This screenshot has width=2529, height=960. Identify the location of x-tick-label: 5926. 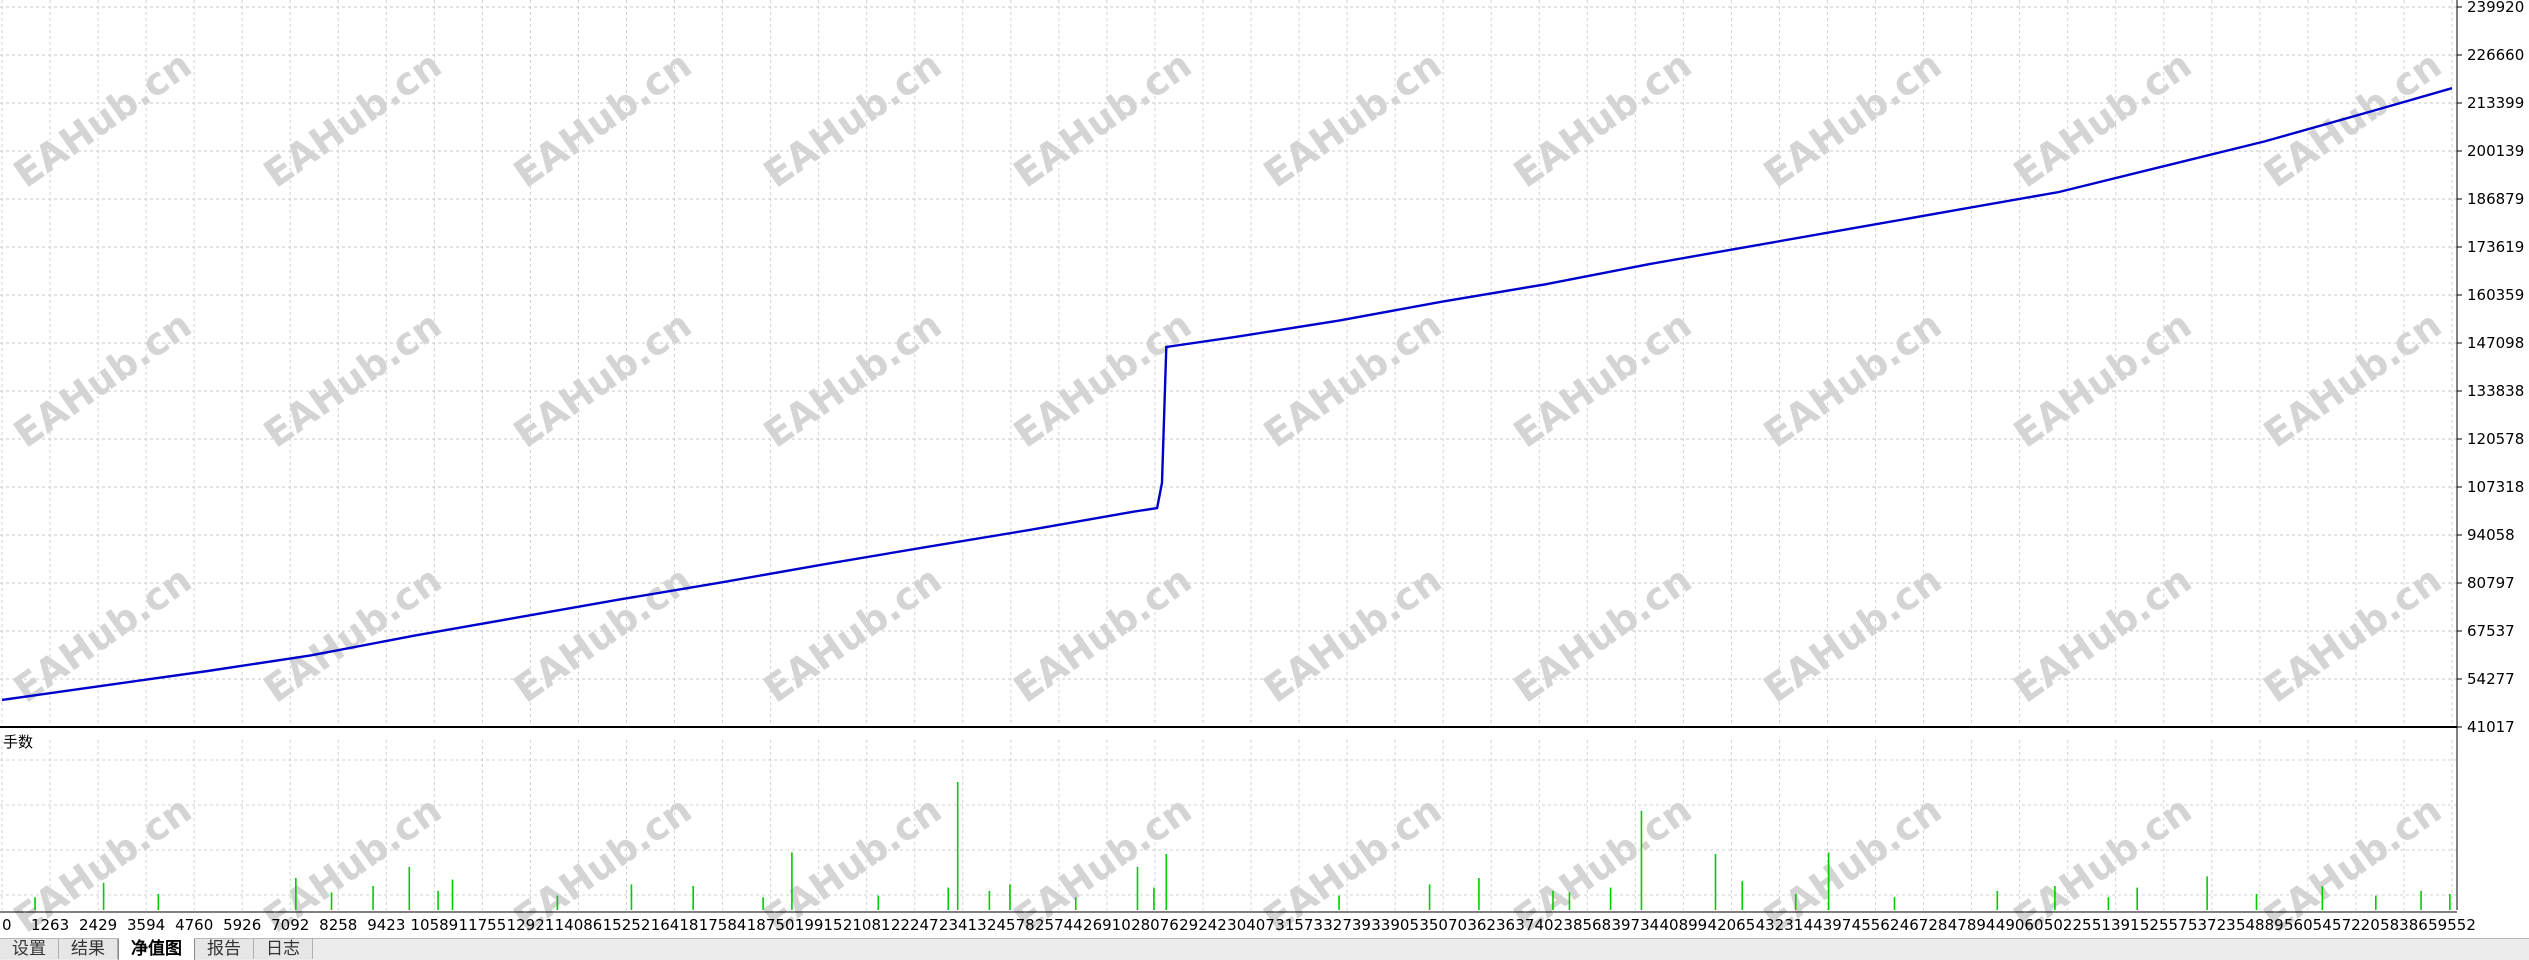
(242, 925).